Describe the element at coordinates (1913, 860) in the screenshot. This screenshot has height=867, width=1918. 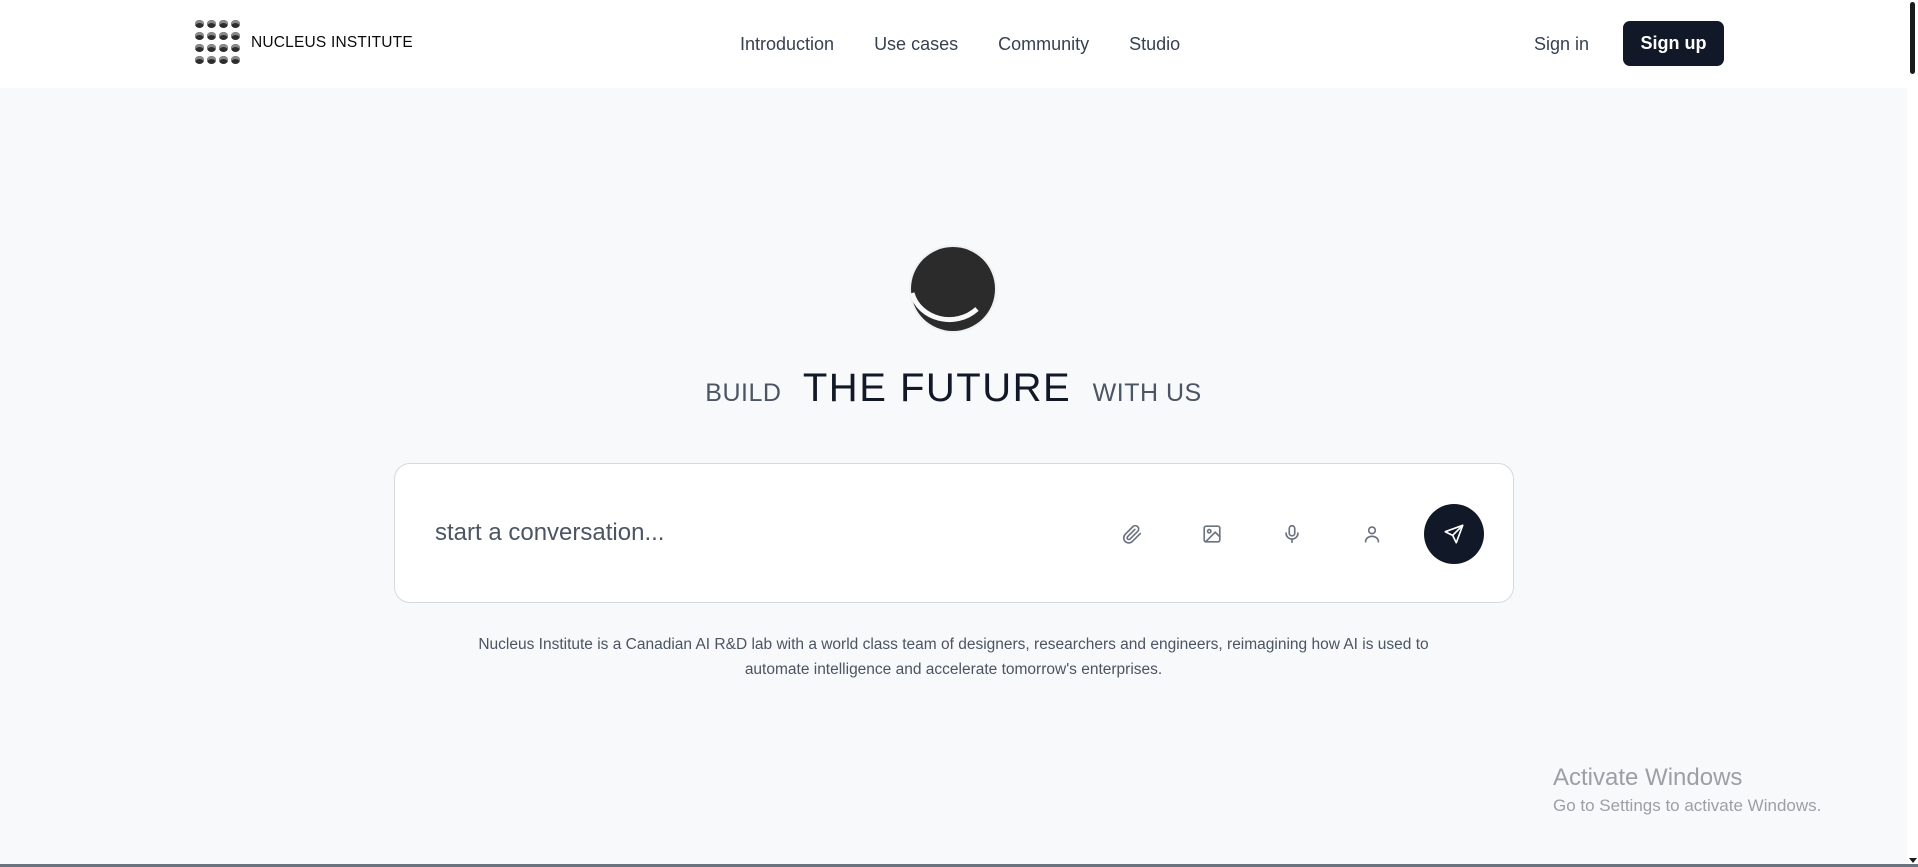
I see `scroll-down-arrow-icon` at that location.